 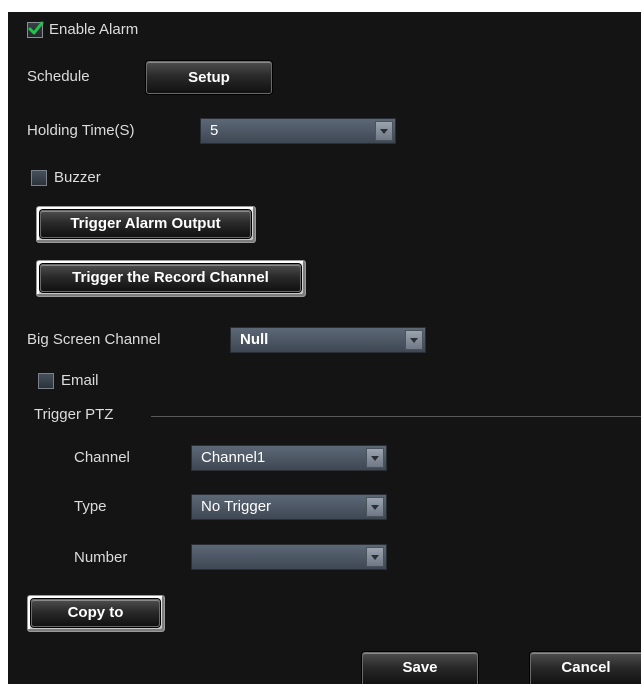 I want to click on trigger-alarm-output-button: Trigger Alarm Output, so click(x=146, y=224).